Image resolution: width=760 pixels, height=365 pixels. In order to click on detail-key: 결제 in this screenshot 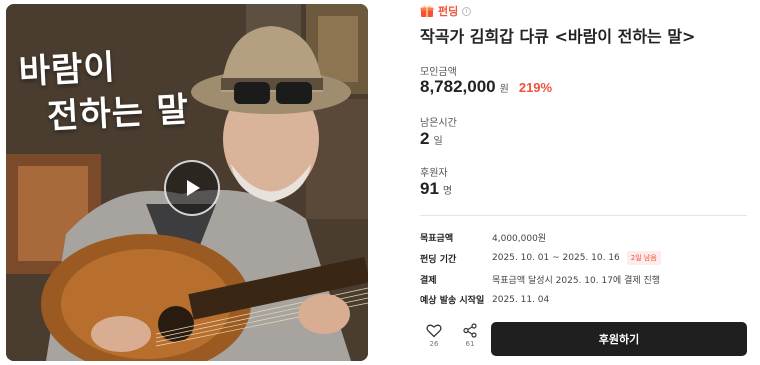, I will do `click(428, 281)`.